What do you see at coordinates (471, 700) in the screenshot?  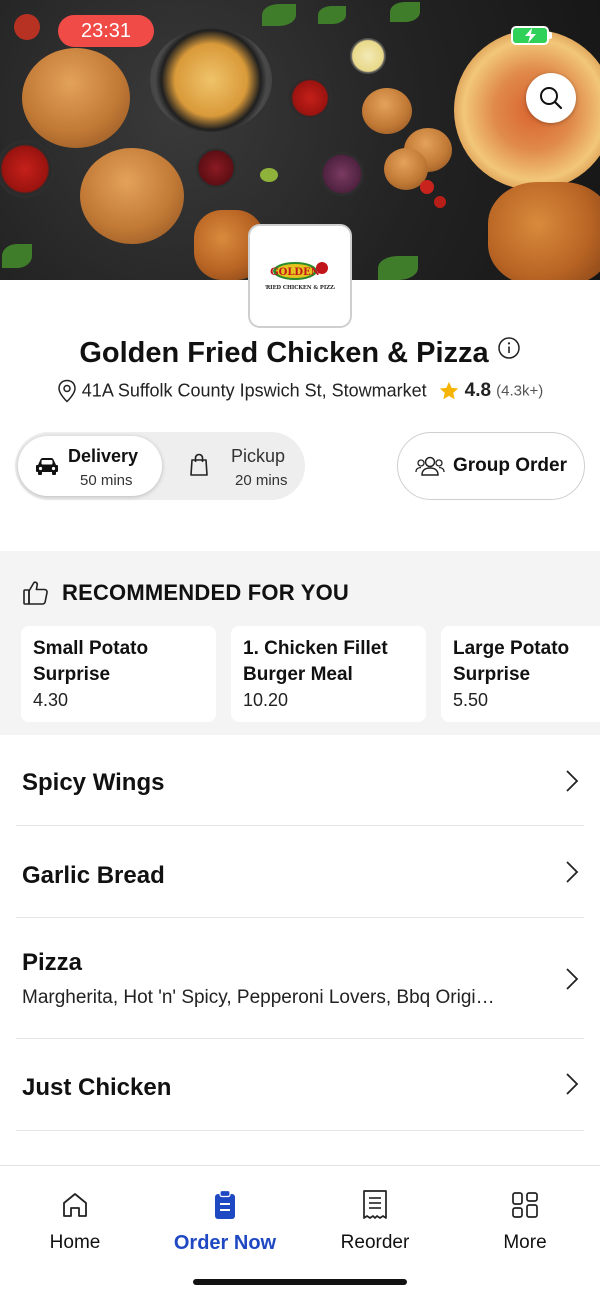 I see `recommended-item-price: 5.50` at bounding box center [471, 700].